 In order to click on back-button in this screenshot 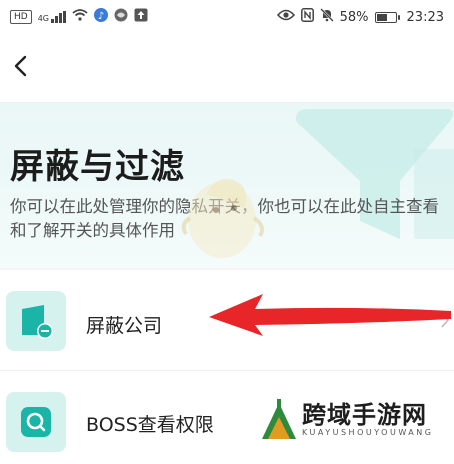, I will do `click(20, 68)`.